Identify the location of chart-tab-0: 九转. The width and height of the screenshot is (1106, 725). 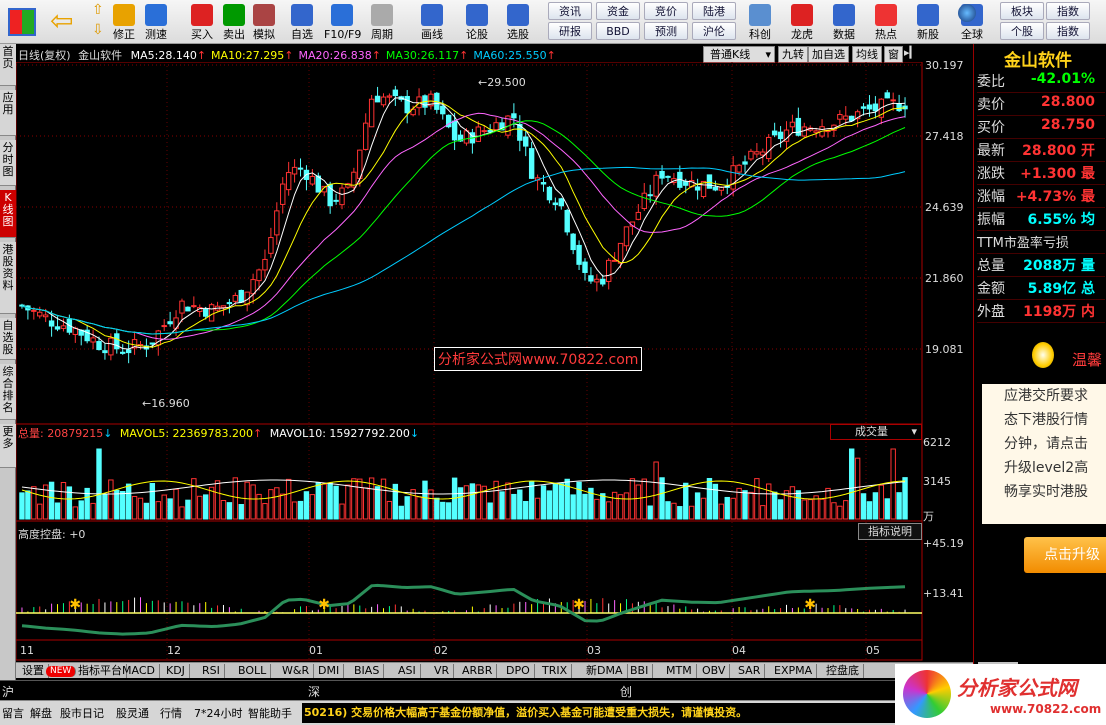
(793, 54).